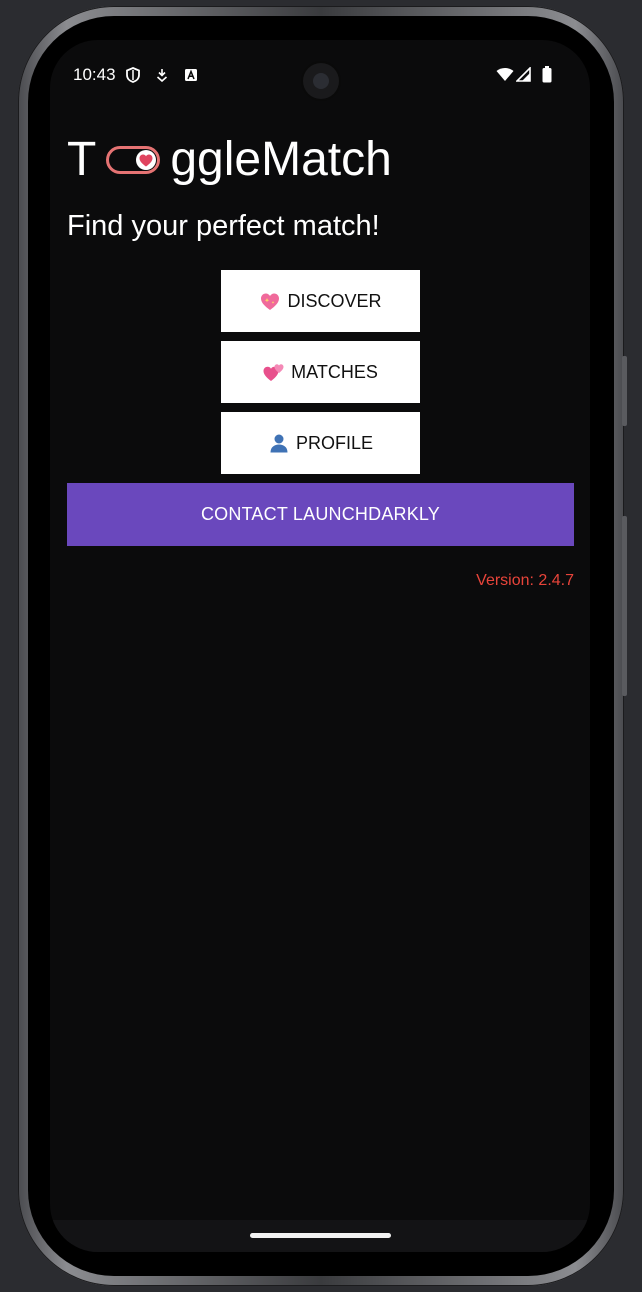 The height and width of the screenshot is (1292, 642). What do you see at coordinates (505, 76) in the screenshot?
I see `wifi-icon` at bounding box center [505, 76].